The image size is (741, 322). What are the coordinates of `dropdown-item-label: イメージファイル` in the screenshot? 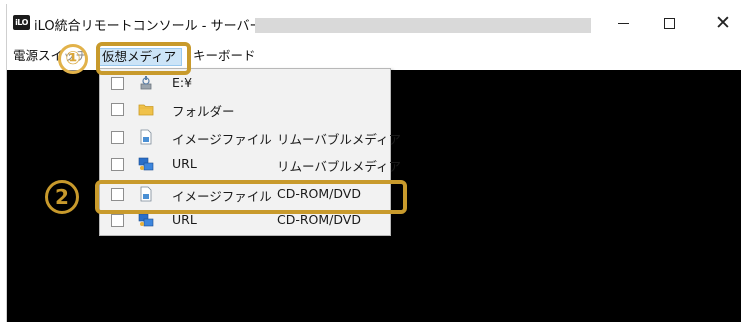 It's located at (222, 139).